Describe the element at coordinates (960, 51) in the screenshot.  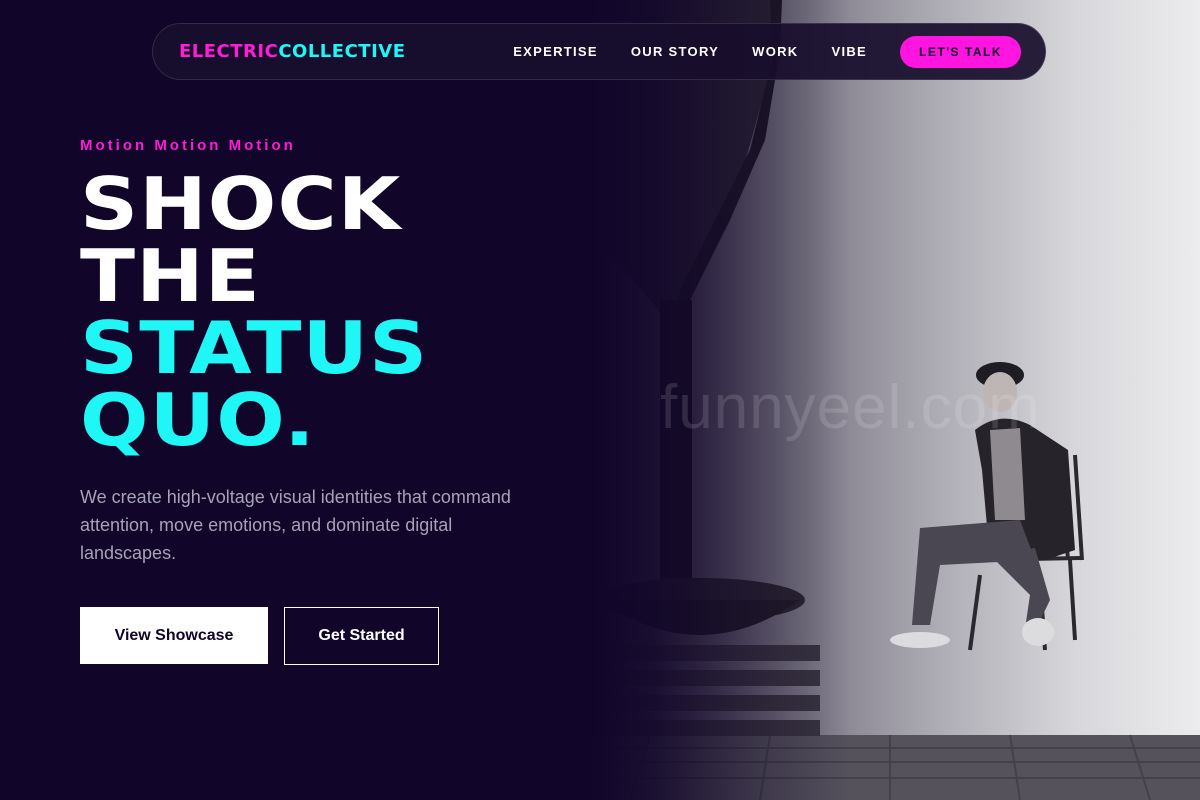
I see `lets-talk-button: LET'S TALK` at that location.